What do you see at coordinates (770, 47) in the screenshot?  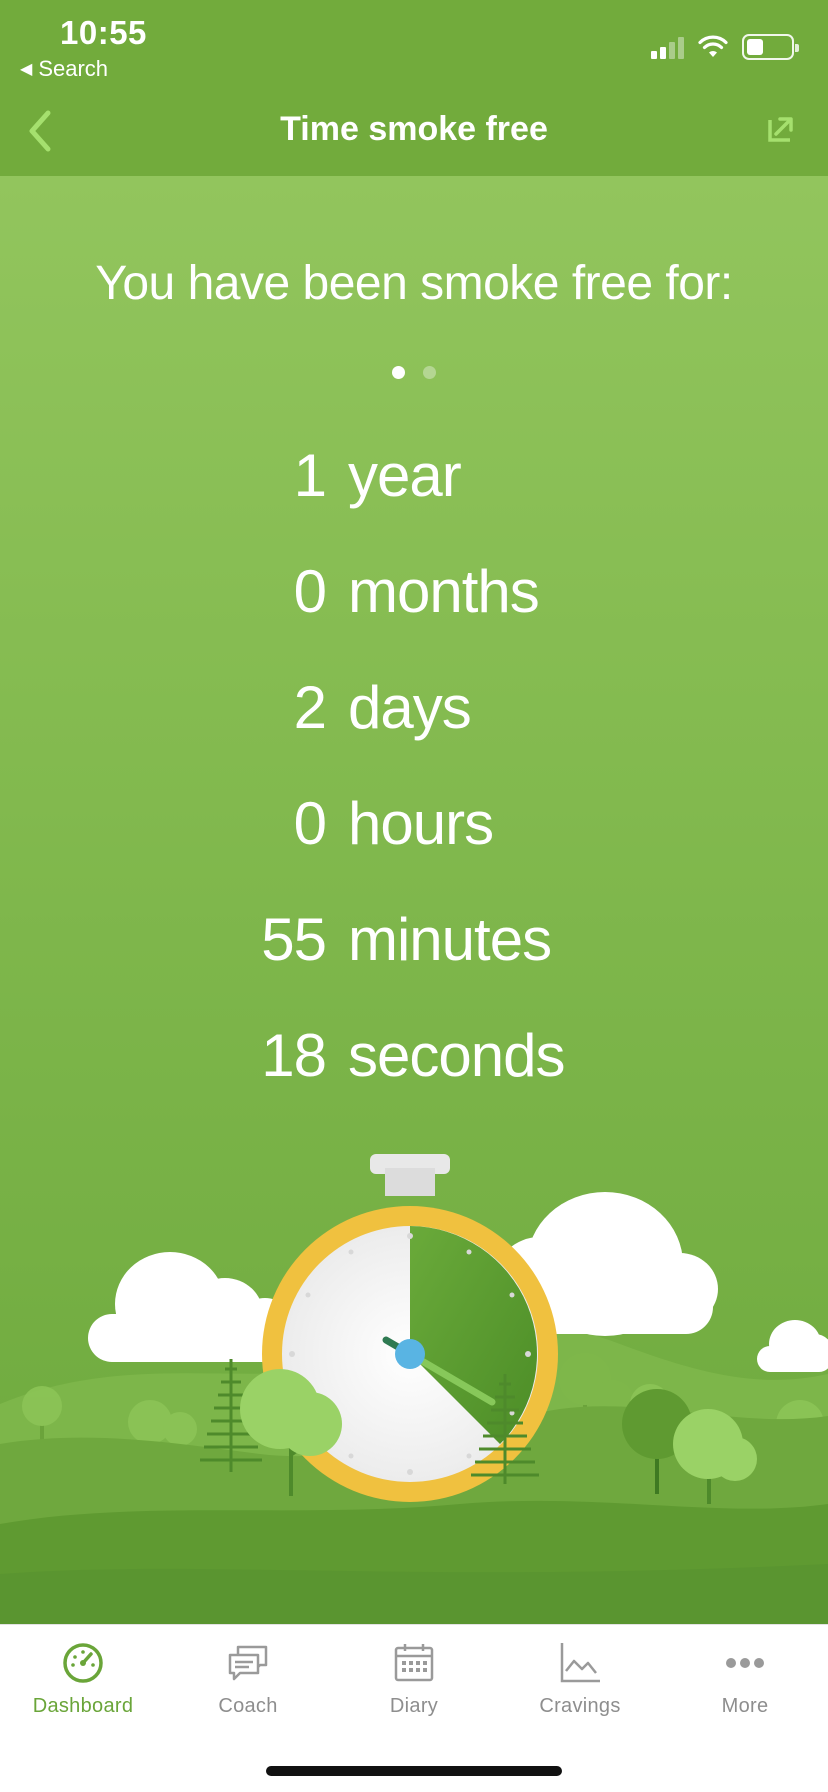 I see `battery-icon` at bounding box center [770, 47].